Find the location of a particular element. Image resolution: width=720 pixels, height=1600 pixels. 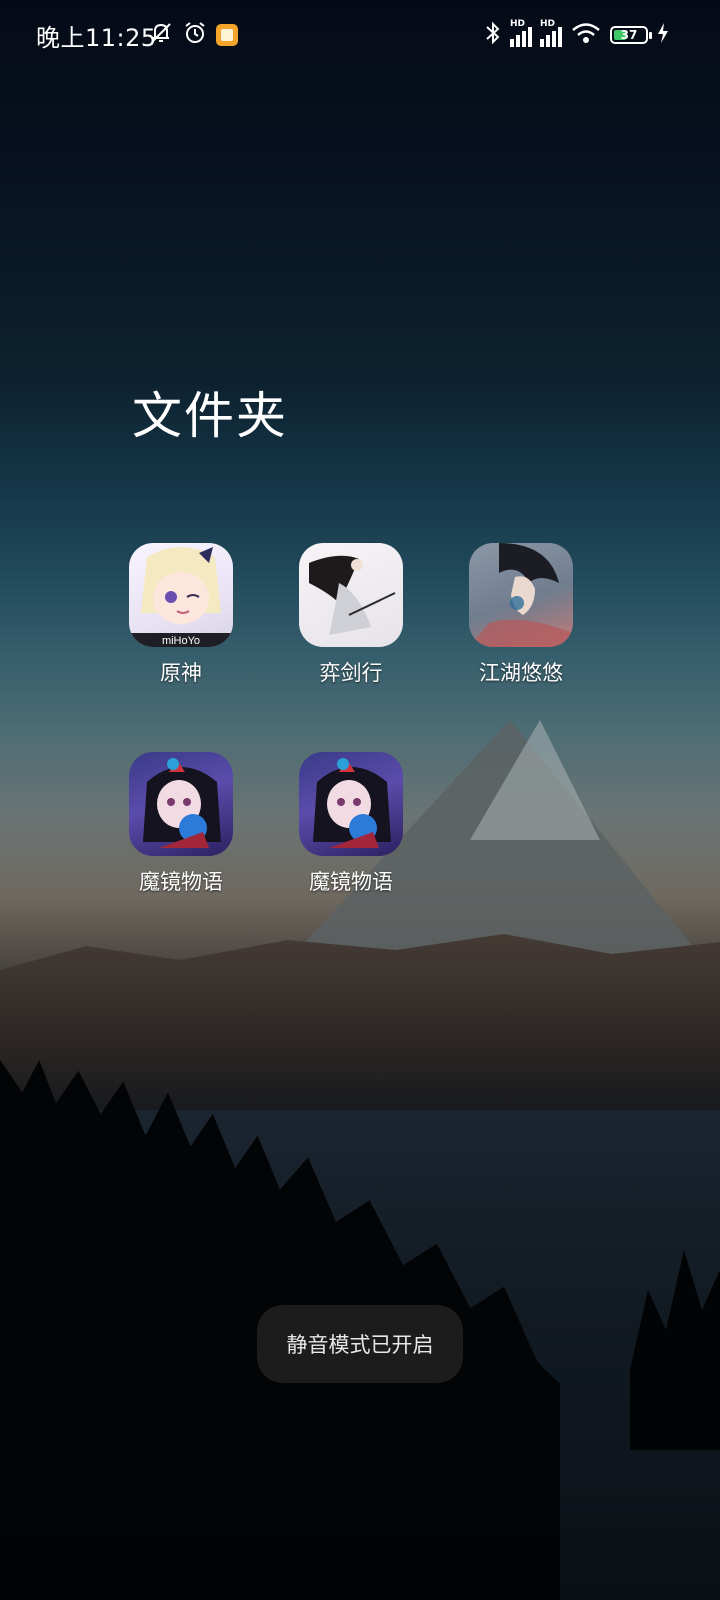

app-label: 江湖悠悠 is located at coordinates (521, 673).